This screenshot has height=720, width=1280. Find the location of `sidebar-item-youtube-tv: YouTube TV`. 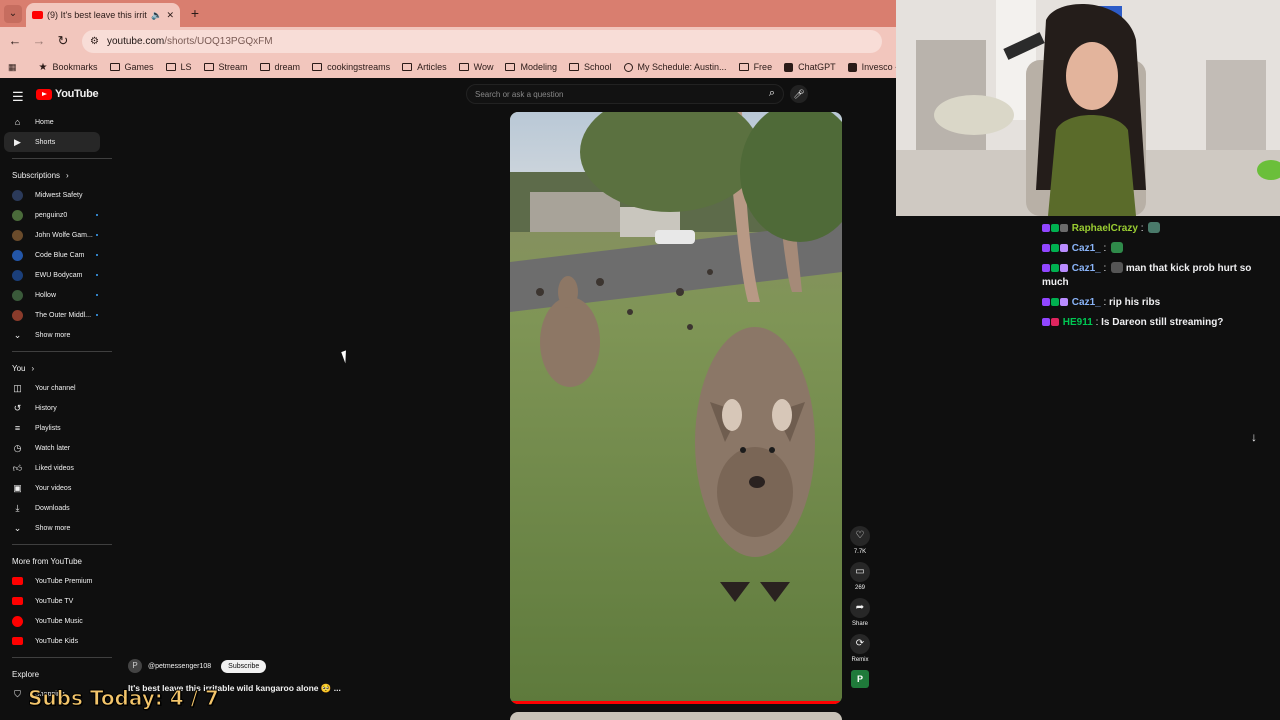

sidebar-item-youtube-tv: YouTube TV is located at coordinates (58, 601).